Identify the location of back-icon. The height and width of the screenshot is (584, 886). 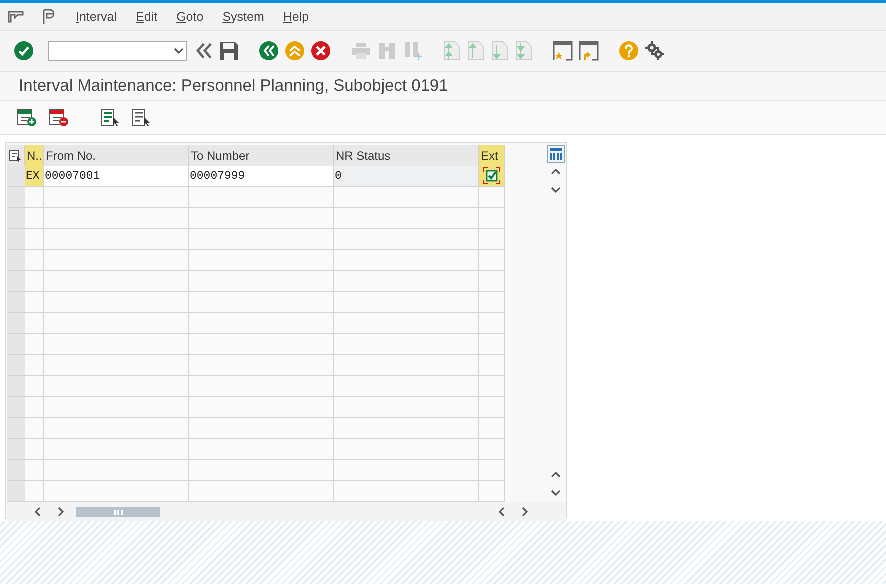
(269, 51).